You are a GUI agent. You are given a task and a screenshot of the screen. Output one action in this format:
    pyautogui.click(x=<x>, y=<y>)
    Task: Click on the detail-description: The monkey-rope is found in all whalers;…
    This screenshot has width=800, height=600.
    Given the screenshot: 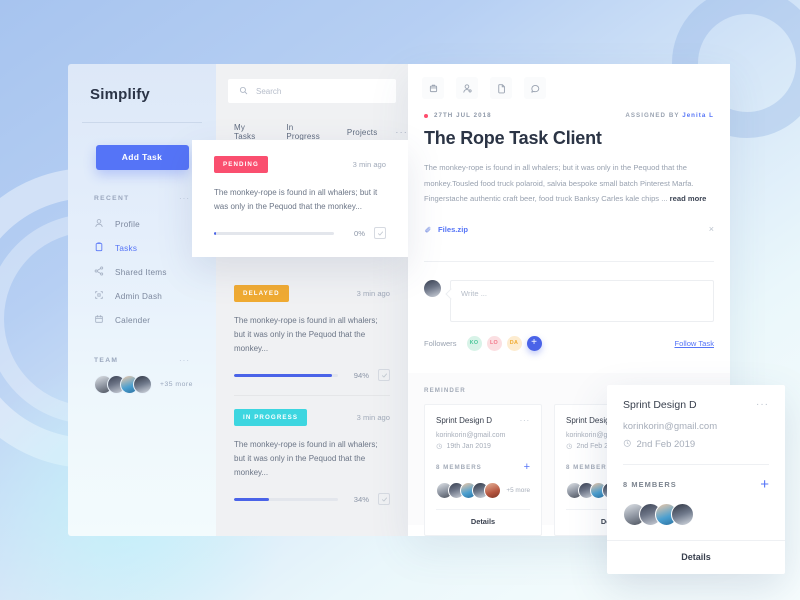 What is the action you would take?
    pyautogui.click(x=569, y=178)
    